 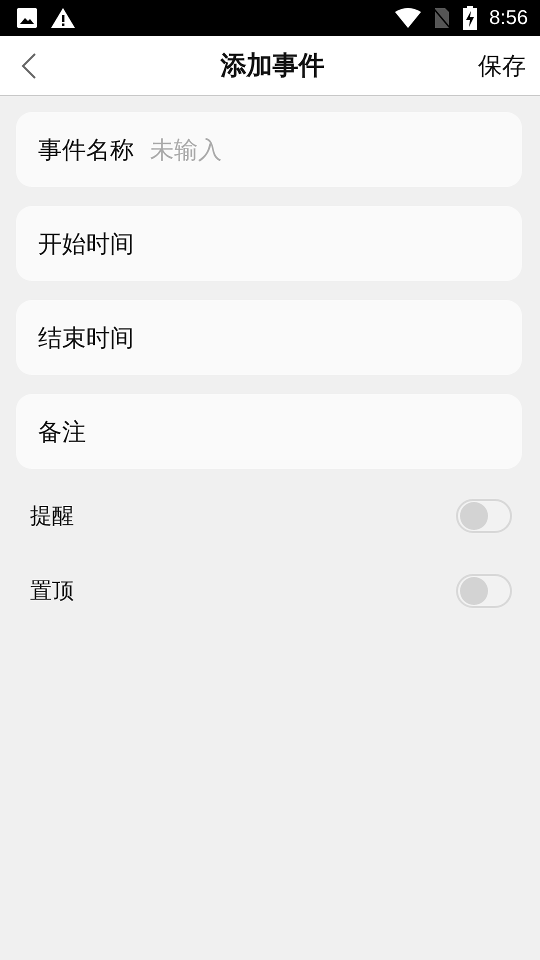 What do you see at coordinates (269, 337) in the screenshot?
I see `form-row: 结束时间` at bounding box center [269, 337].